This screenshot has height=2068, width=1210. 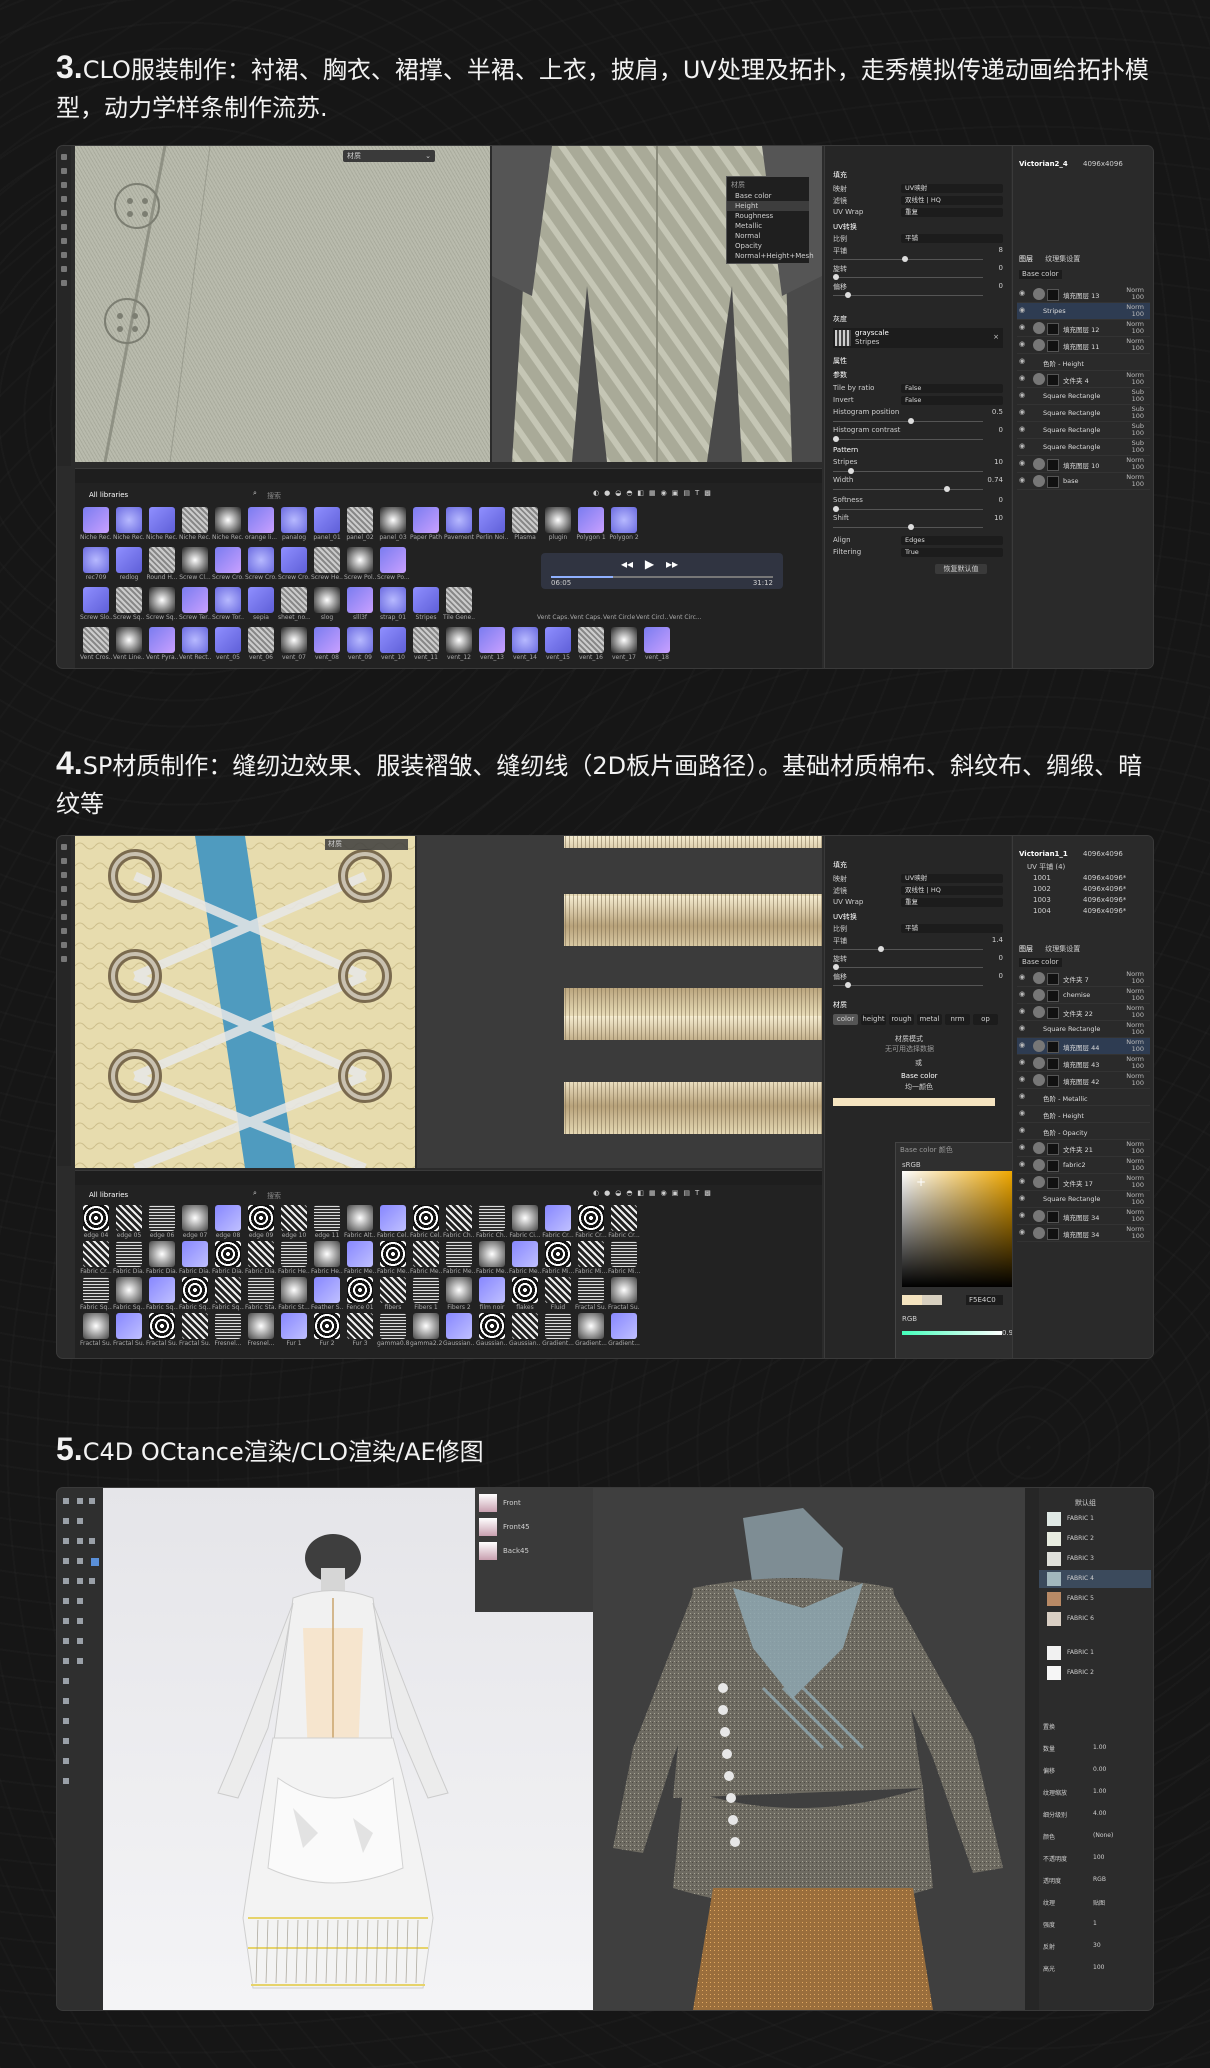 What do you see at coordinates (952, 388) in the screenshot?
I see `tile-by-ratio-row-value: False` at bounding box center [952, 388].